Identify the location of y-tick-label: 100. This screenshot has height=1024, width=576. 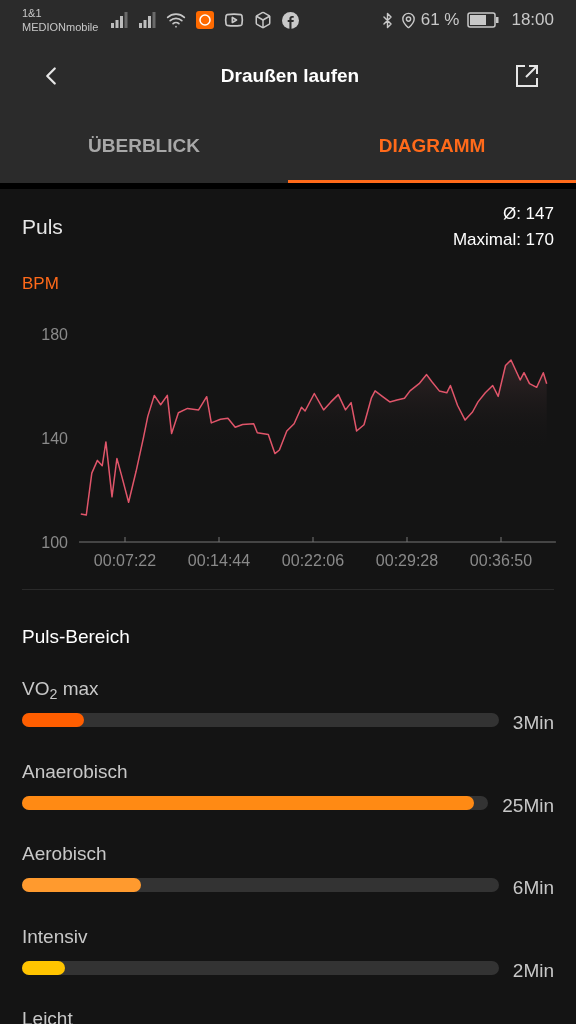
(54, 542).